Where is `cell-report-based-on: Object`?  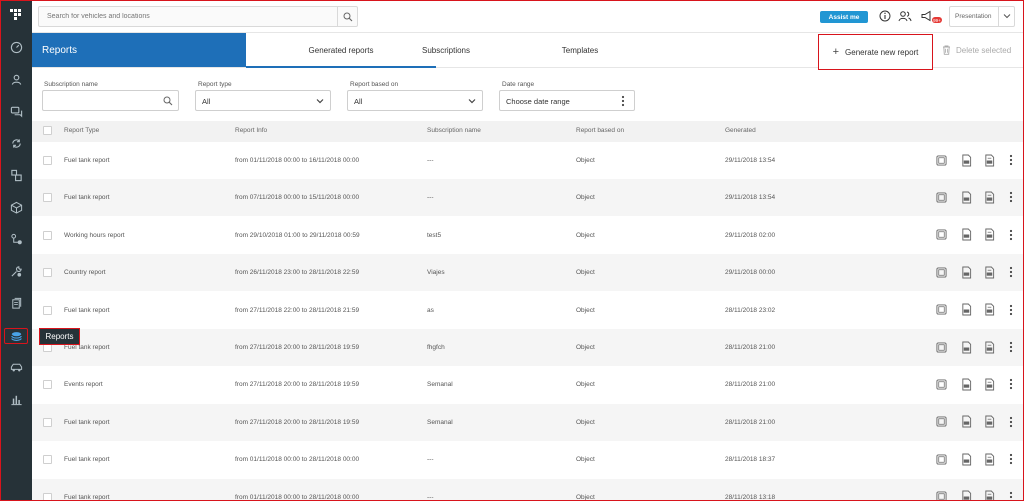 cell-report-based-on: Object is located at coordinates (585, 497).